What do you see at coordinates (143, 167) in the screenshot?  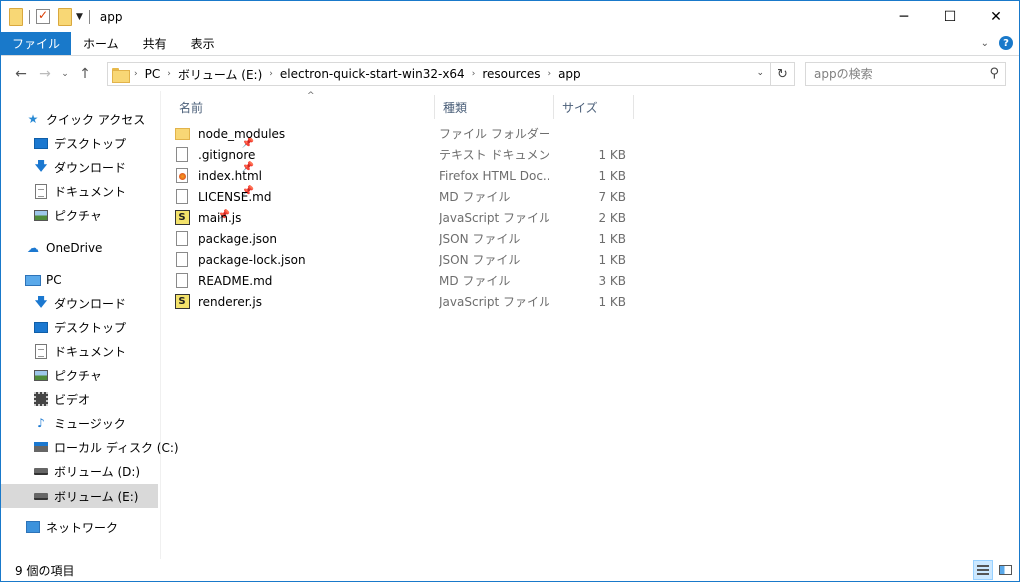 I see `nav-quick-downloads: 🡇 ダウンロード 📌` at bounding box center [143, 167].